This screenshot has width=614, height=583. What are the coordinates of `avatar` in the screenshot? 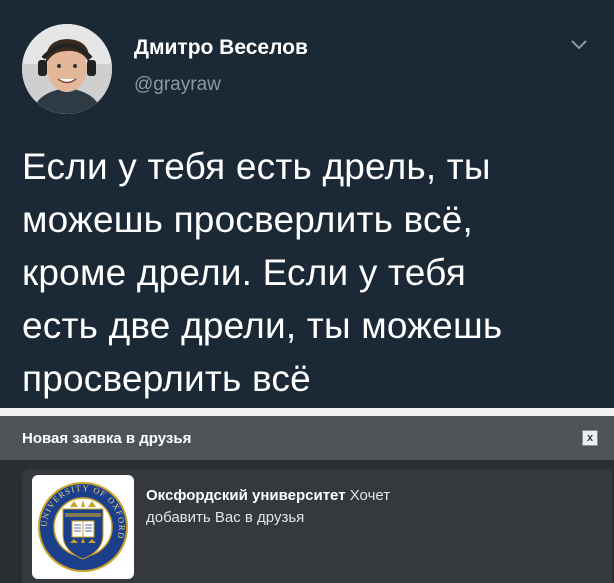 It's located at (67, 69).